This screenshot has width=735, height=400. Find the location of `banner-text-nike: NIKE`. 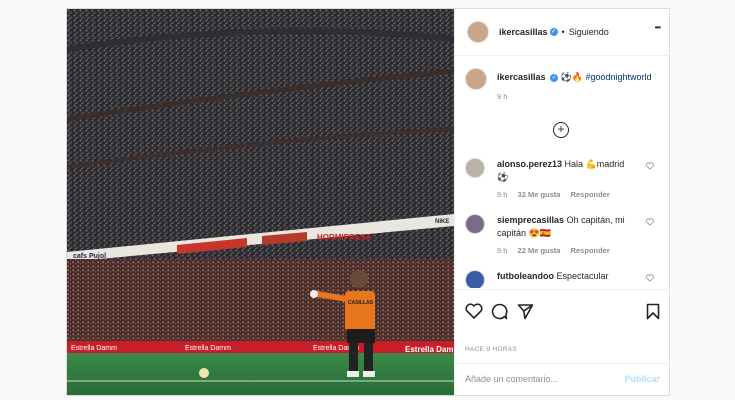

banner-text-nike: NIKE is located at coordinates (442, 222).